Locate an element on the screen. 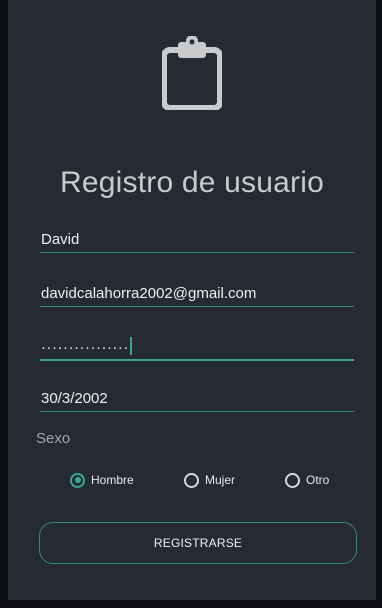 Image resolution: width=382 pixels, height=608 pixels. radio-checked-icon is located at coordinates (77, 480).